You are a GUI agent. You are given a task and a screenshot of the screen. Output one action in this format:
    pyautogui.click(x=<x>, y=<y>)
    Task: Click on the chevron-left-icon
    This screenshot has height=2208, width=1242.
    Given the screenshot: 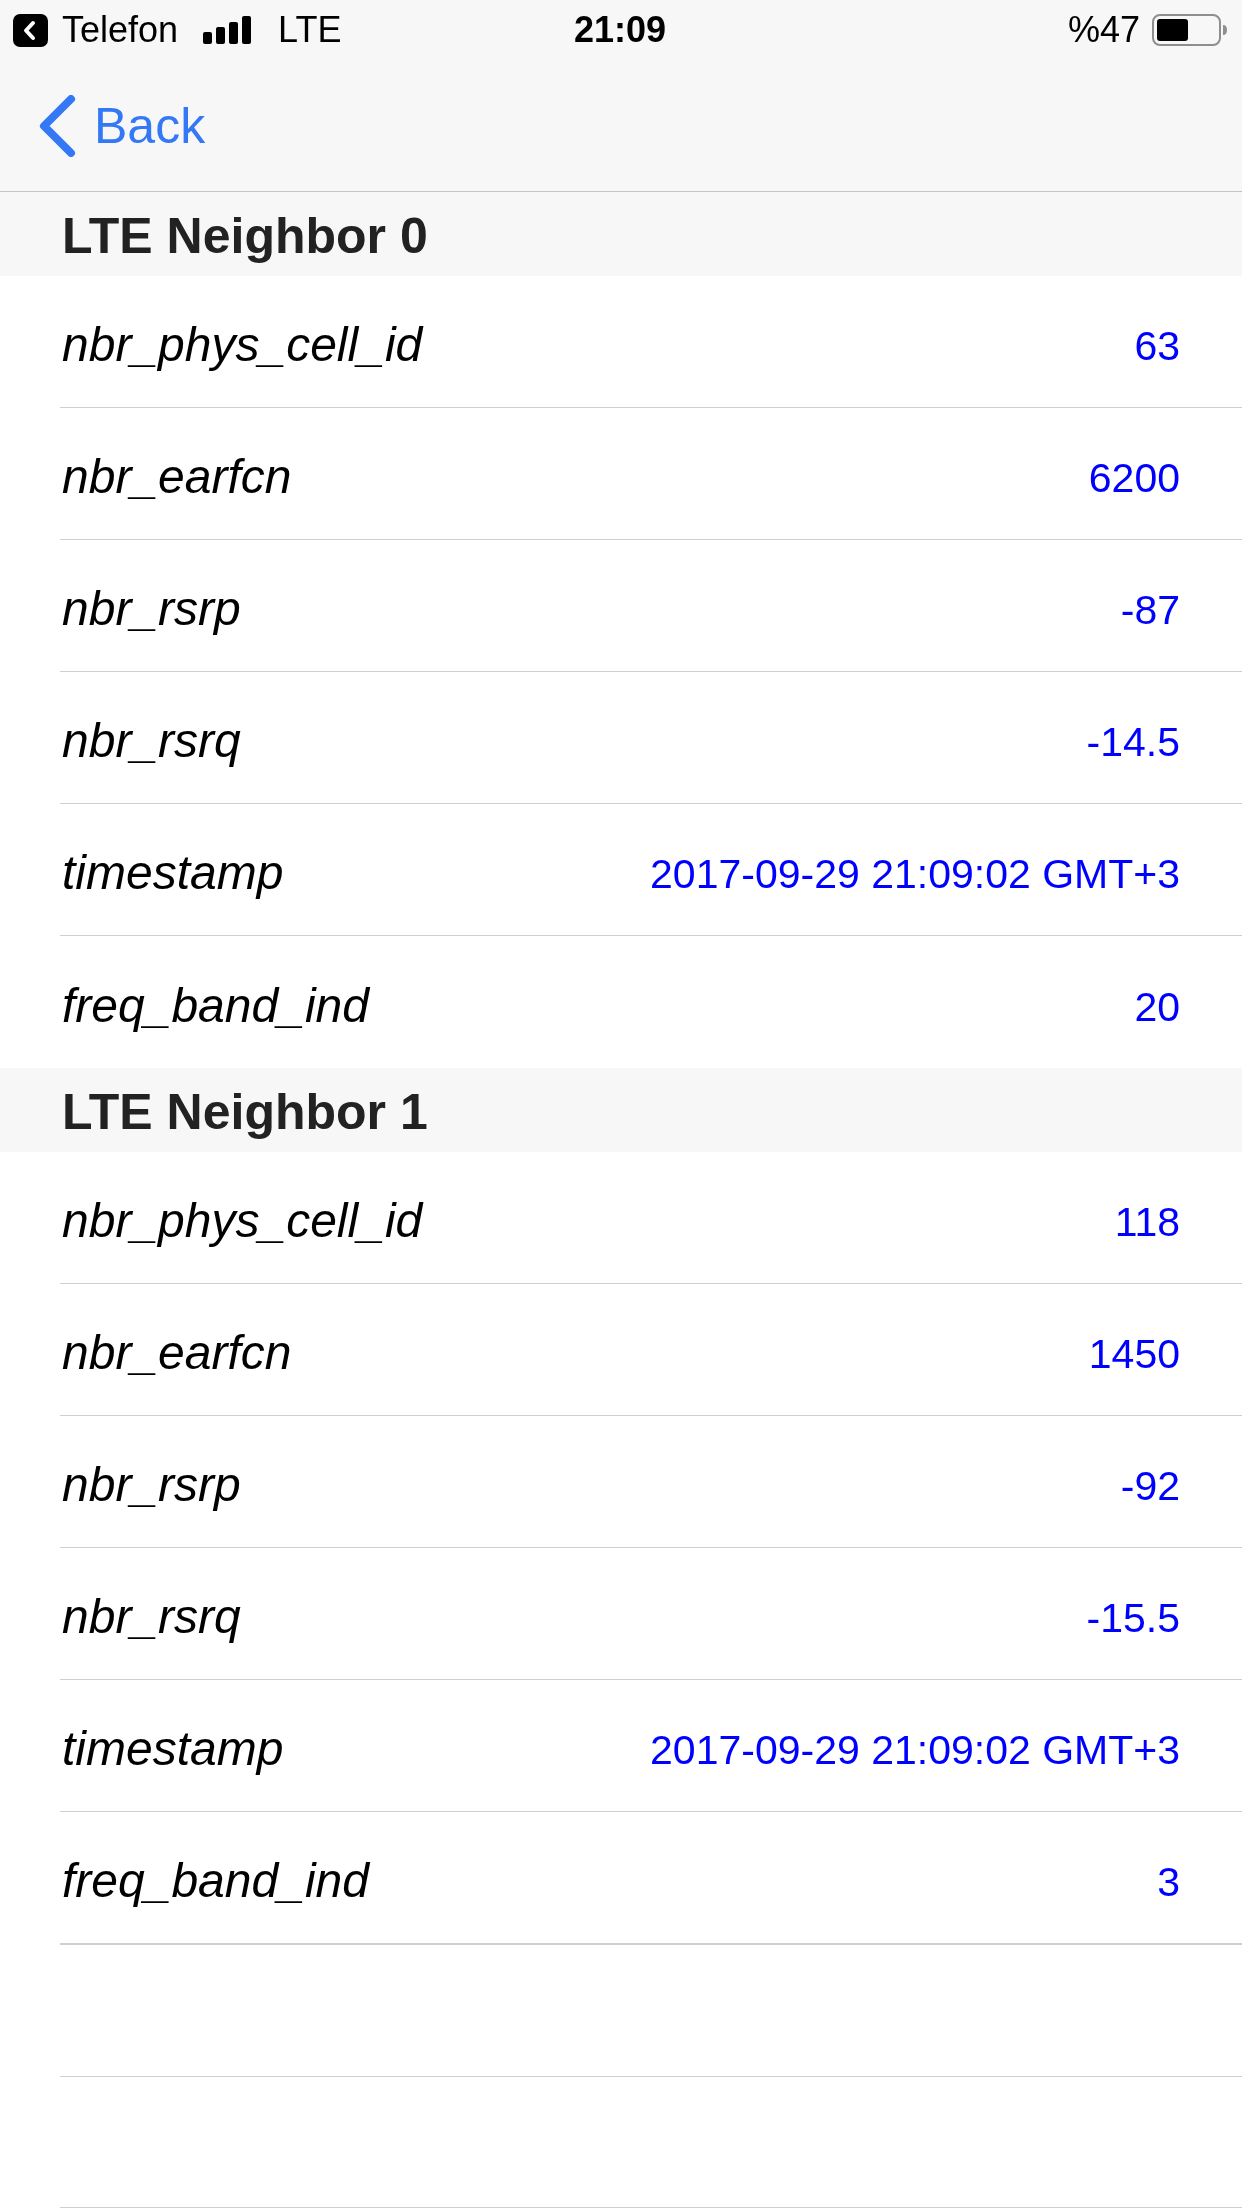 What is the action you would take?
    pyautogui.click(x=57, y=125)
    